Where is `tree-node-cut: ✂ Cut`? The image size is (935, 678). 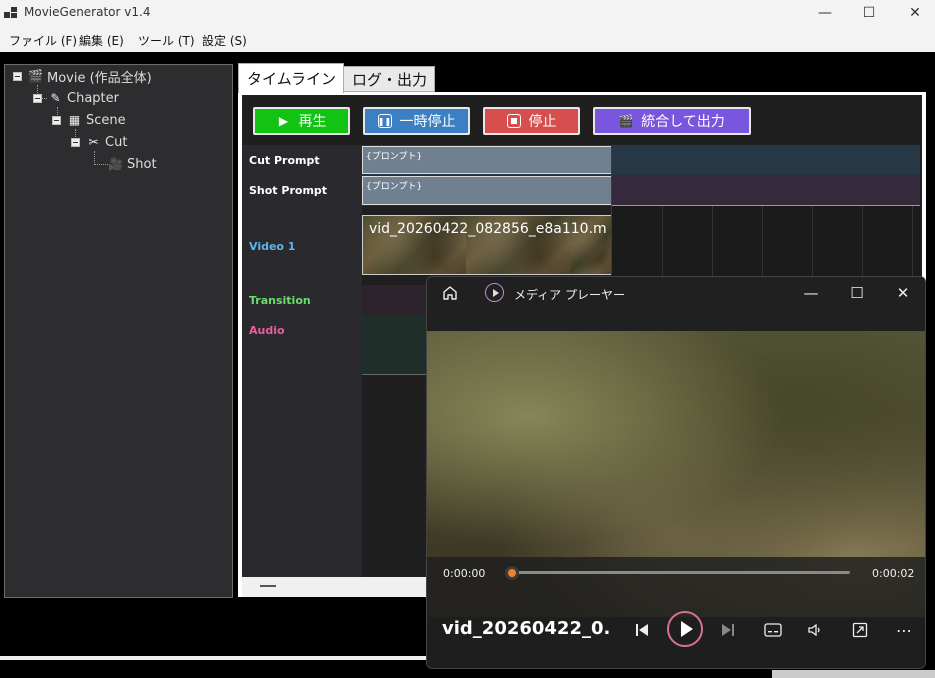 tree-node-cut: ✂ Cut is located at coordinates (99, 142).